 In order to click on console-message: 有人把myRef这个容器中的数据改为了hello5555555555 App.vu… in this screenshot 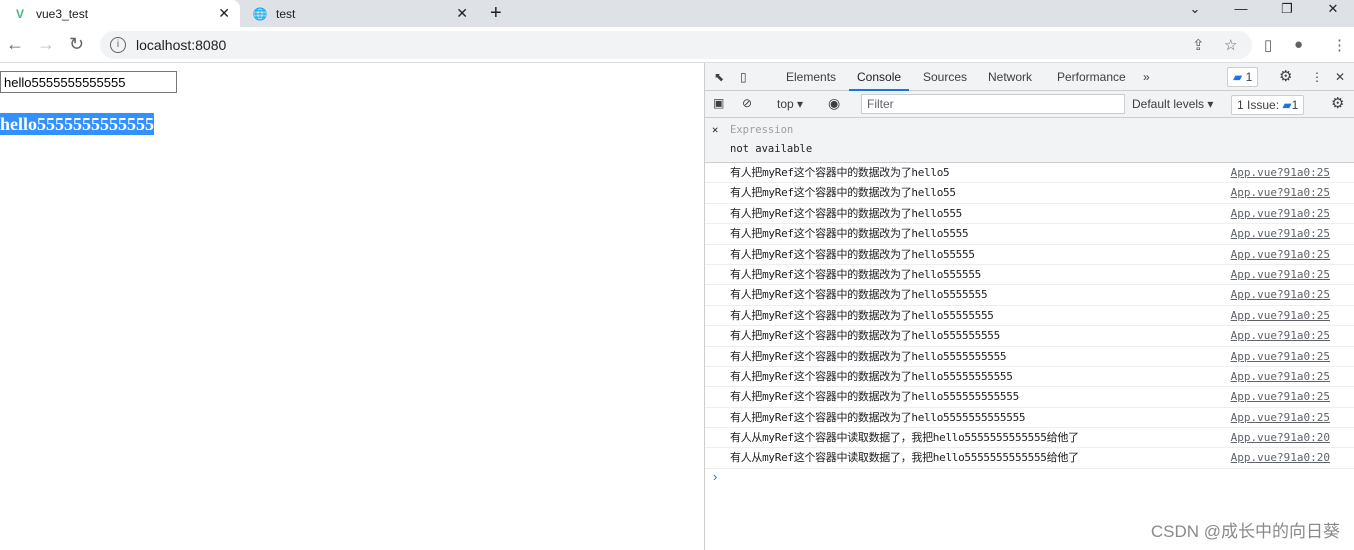, I will do `click(1029, 357)`.